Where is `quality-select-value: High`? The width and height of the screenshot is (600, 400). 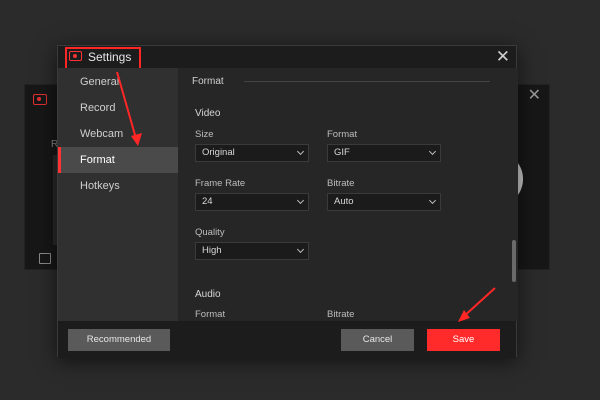
quality-select-value: High is located at coordinates (212, 250).